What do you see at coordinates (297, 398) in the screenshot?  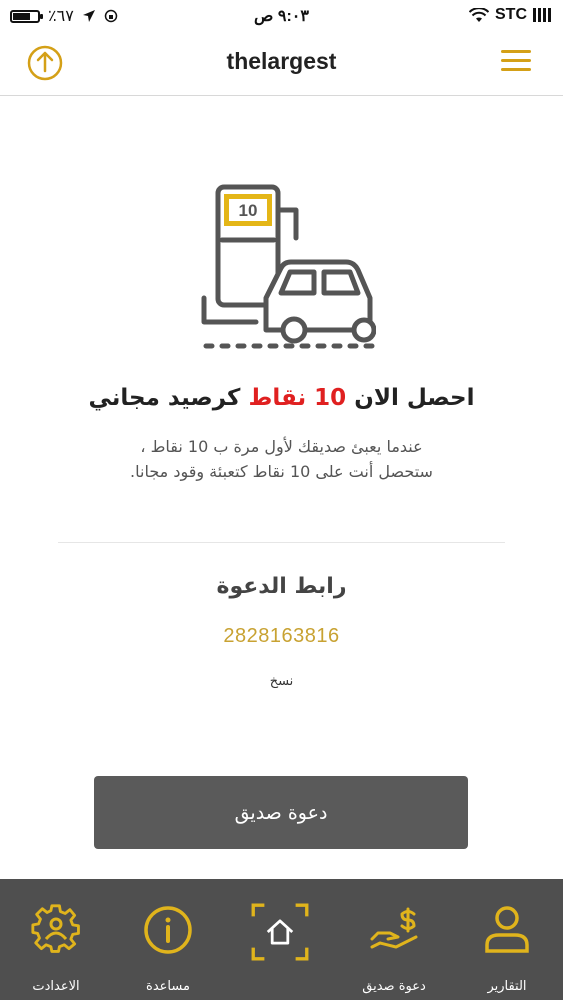 I see `headline-points: 10 نقاط` at bounding box center [297, 398].